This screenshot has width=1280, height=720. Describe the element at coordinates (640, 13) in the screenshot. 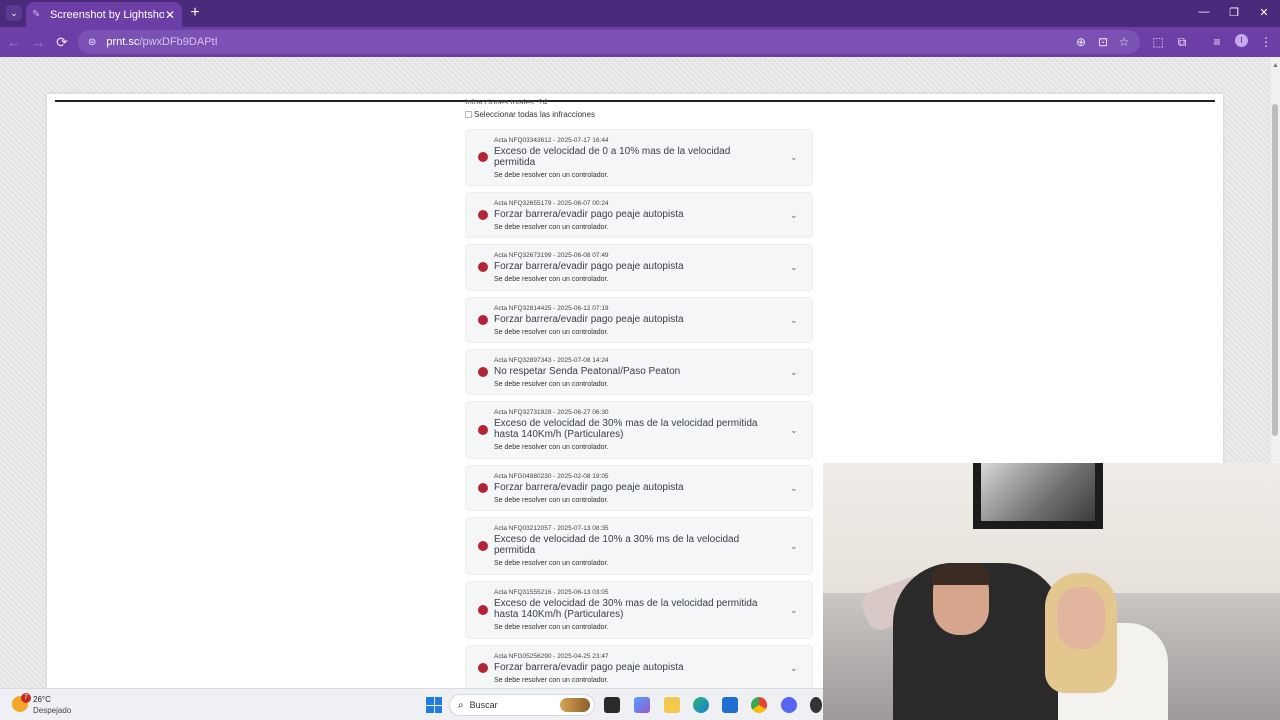

I see `tab-strip: ⌄ ✎ Screenshot by Lightshot ✕ + — ❐ ✕` at that location.